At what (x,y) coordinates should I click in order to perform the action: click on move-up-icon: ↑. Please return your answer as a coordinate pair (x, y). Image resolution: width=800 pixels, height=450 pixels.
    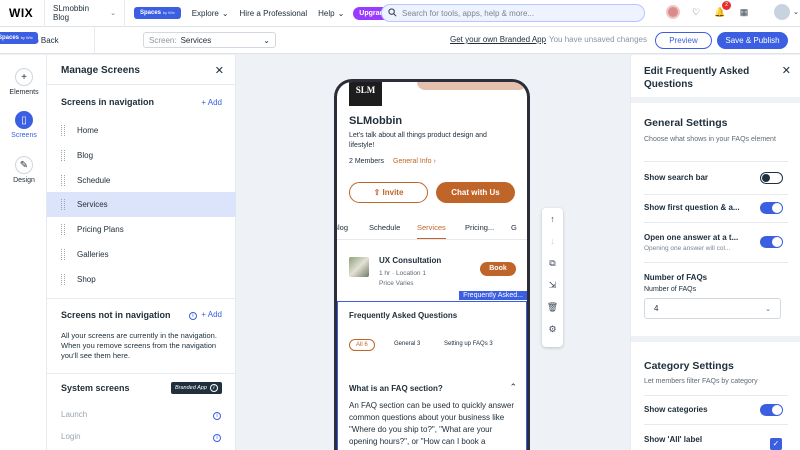
    Looking at the image, I should click on (552, 219).